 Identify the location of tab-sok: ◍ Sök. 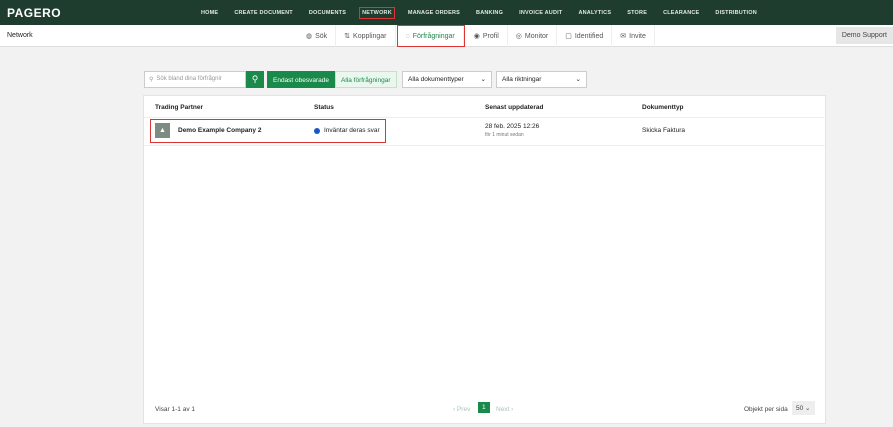
(317, 36).